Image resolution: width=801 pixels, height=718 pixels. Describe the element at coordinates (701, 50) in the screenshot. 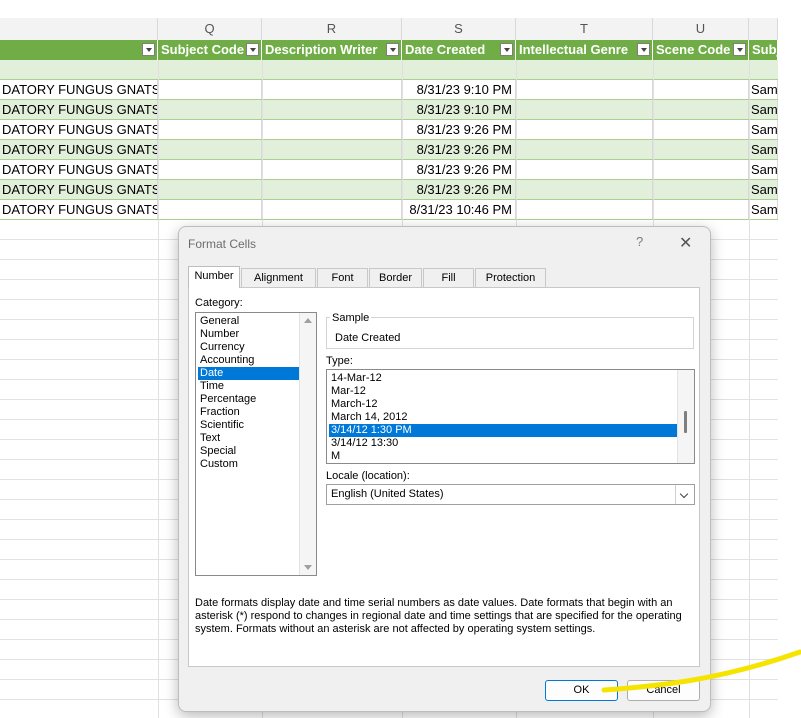

I see `header-cell-scene-code: Scene Code` at that location.